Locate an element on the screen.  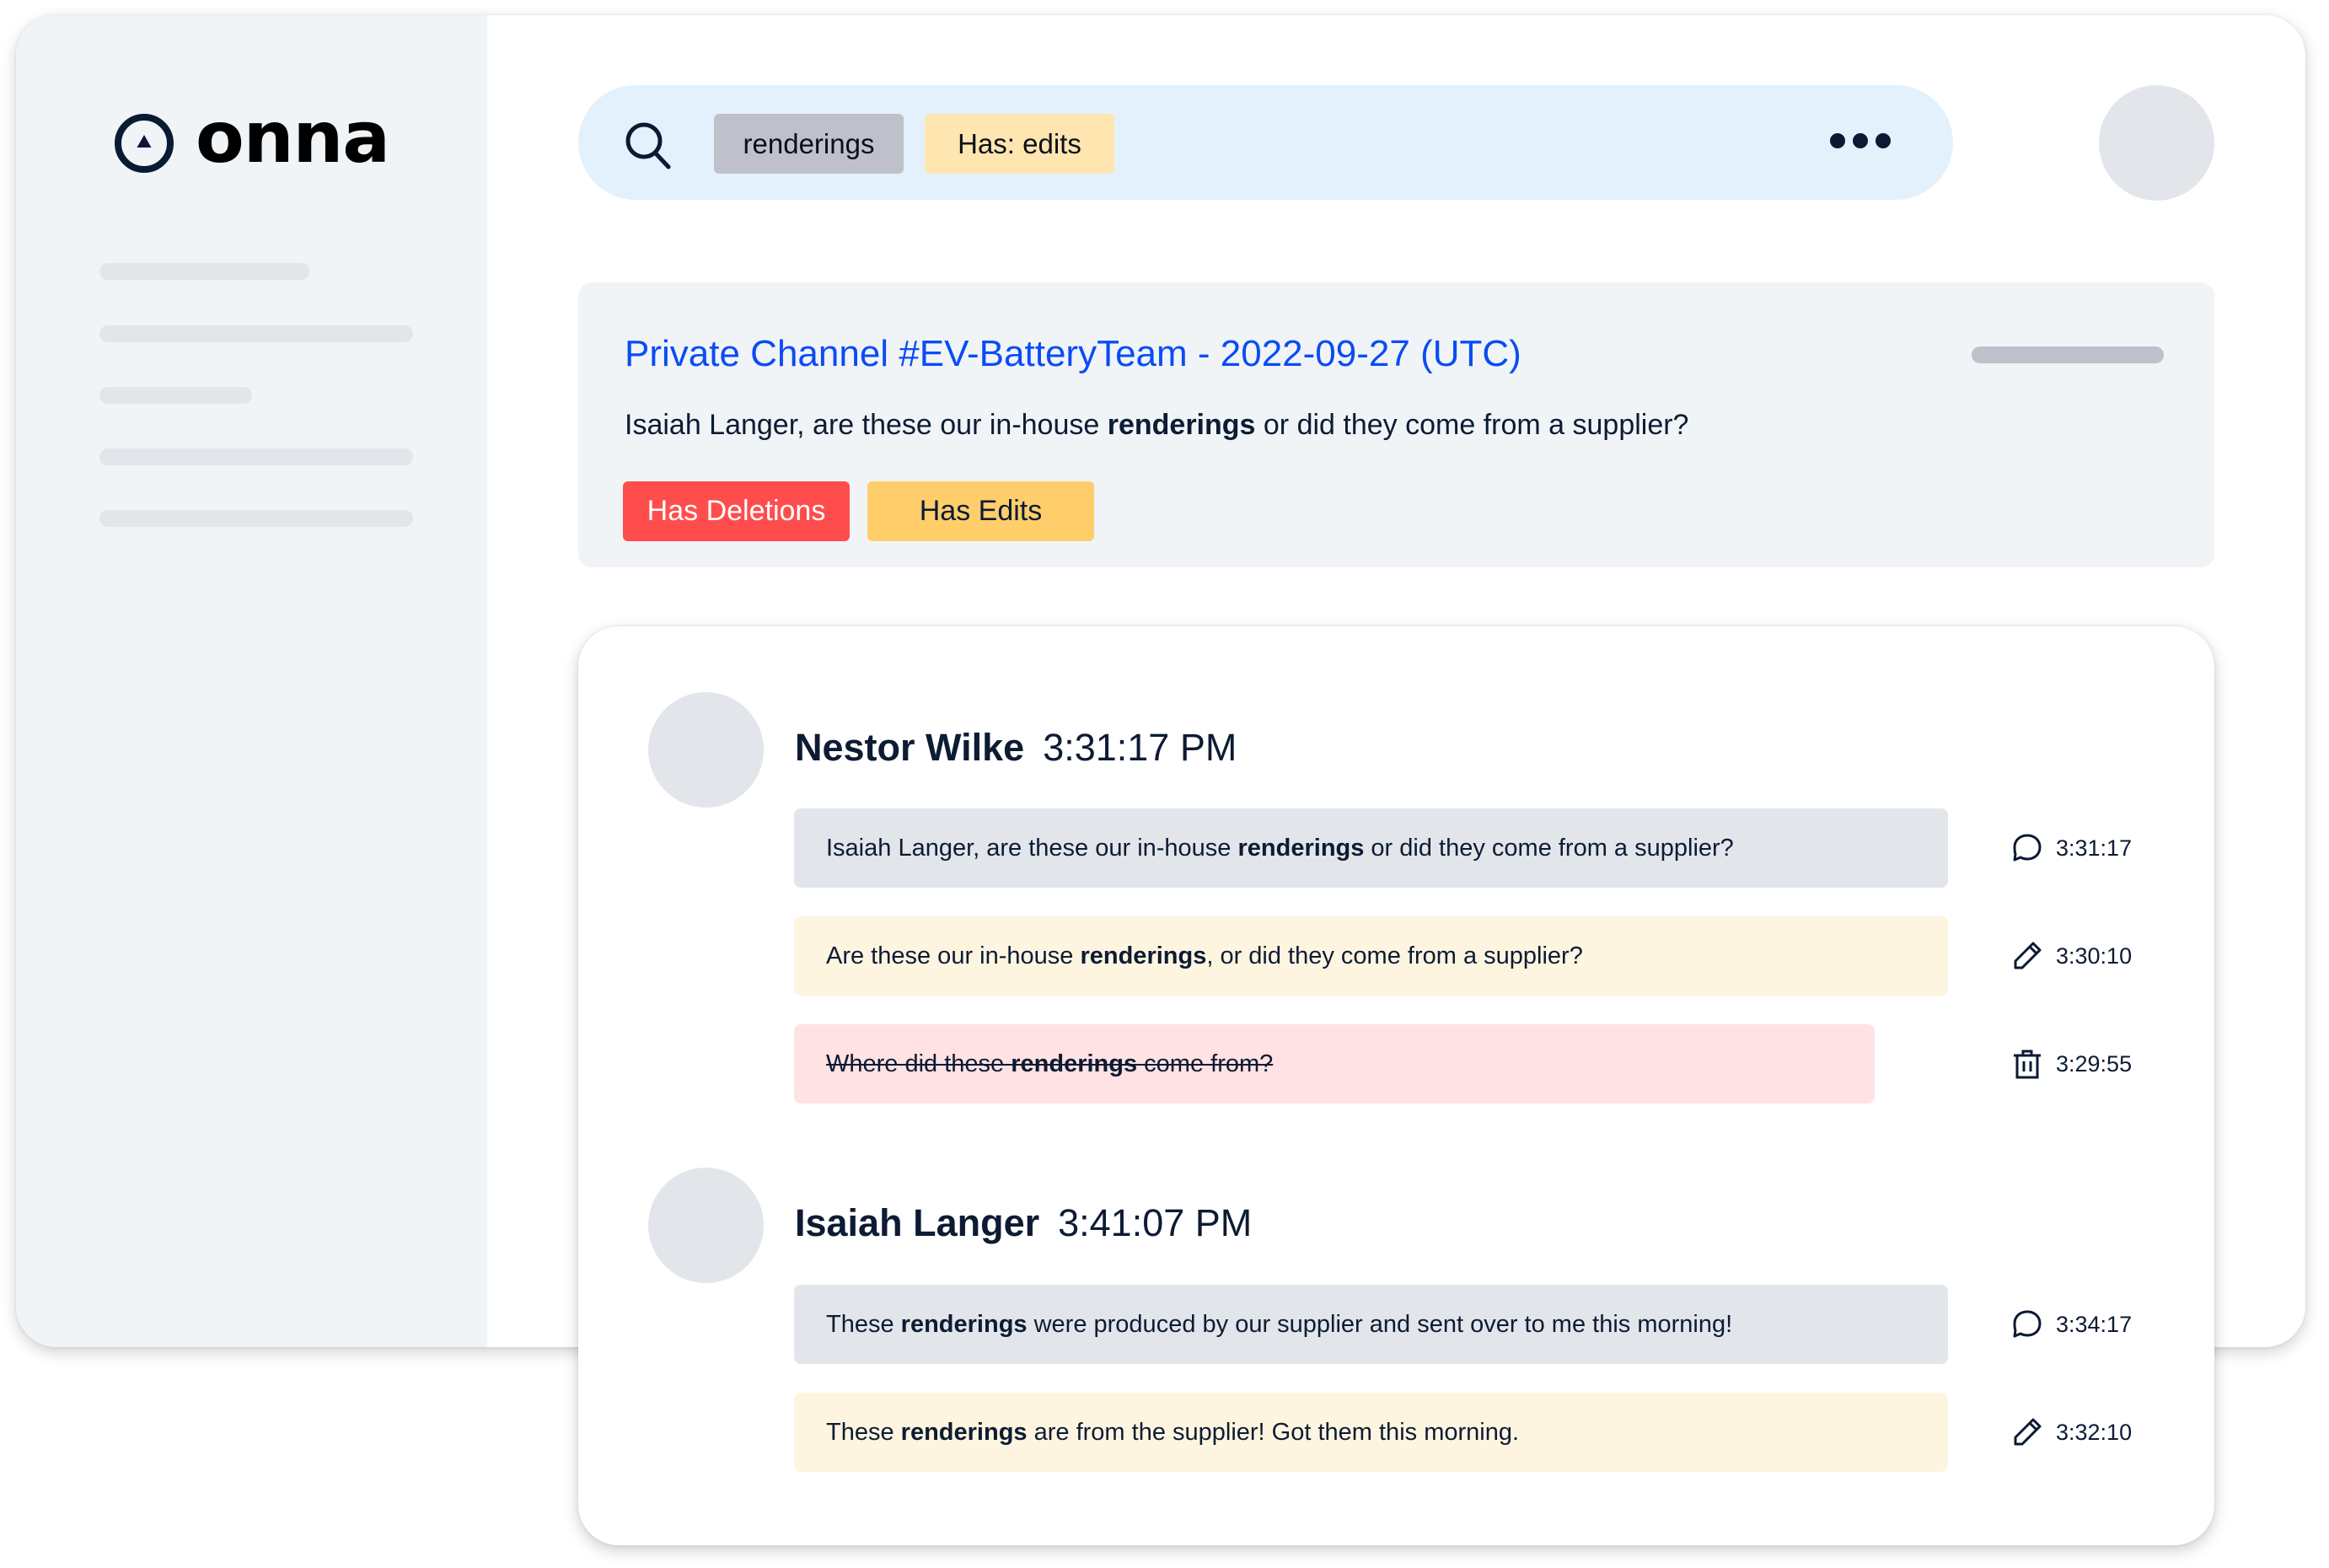
trash-icon is located at coordinates (2027, 1064).